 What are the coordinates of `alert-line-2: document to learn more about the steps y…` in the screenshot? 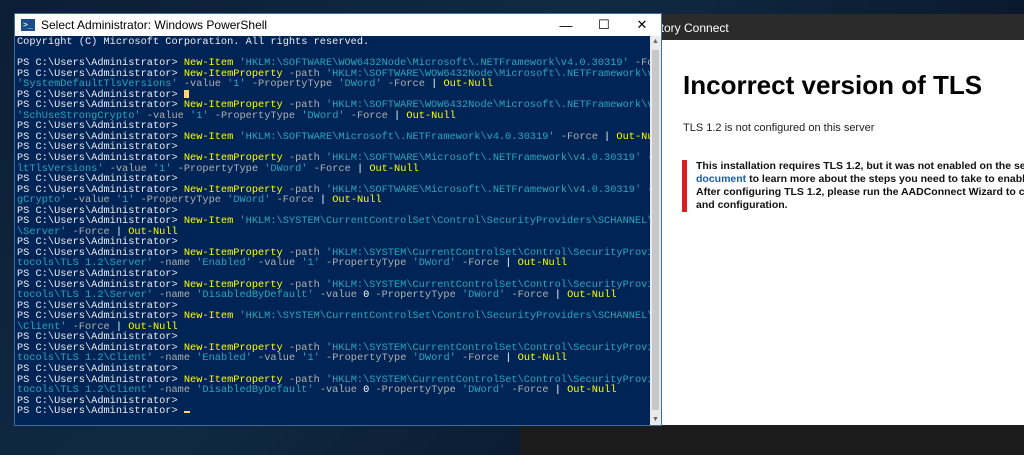 It's located at (860, 179).